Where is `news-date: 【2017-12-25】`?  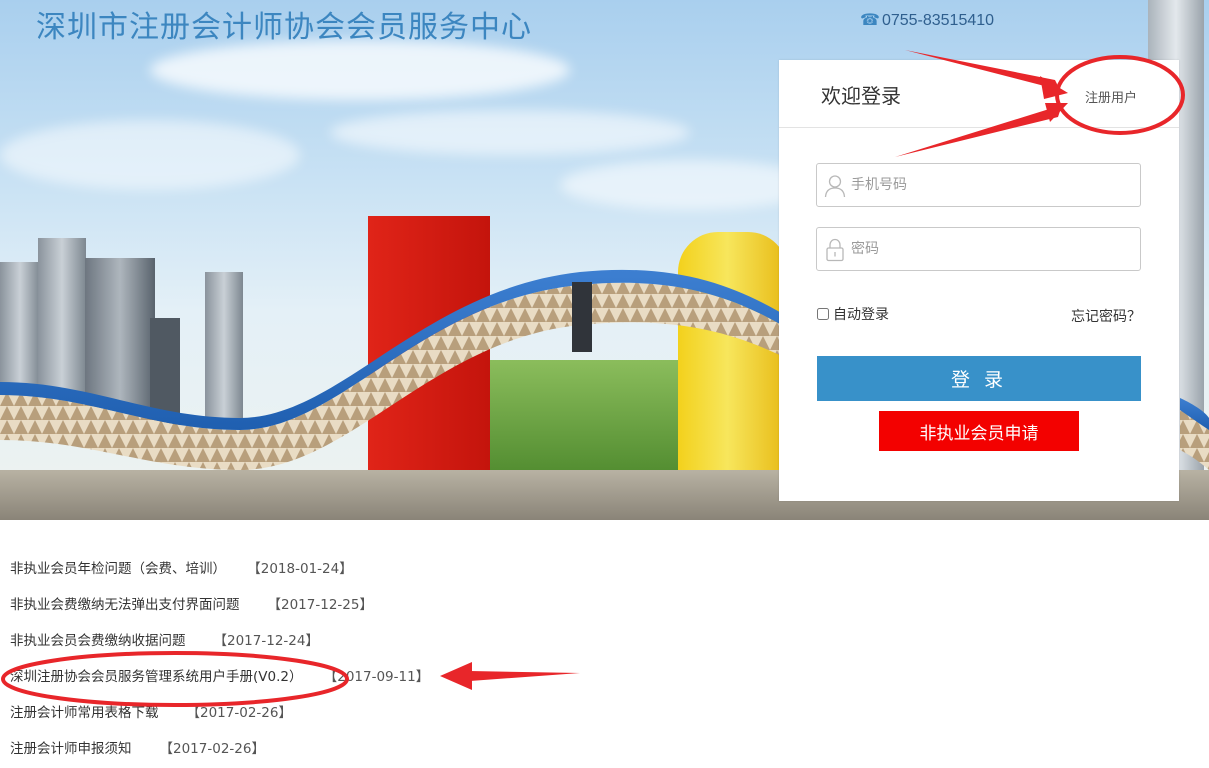
news-date: 【2017-12-25】 is located at coordinates (320, 605).